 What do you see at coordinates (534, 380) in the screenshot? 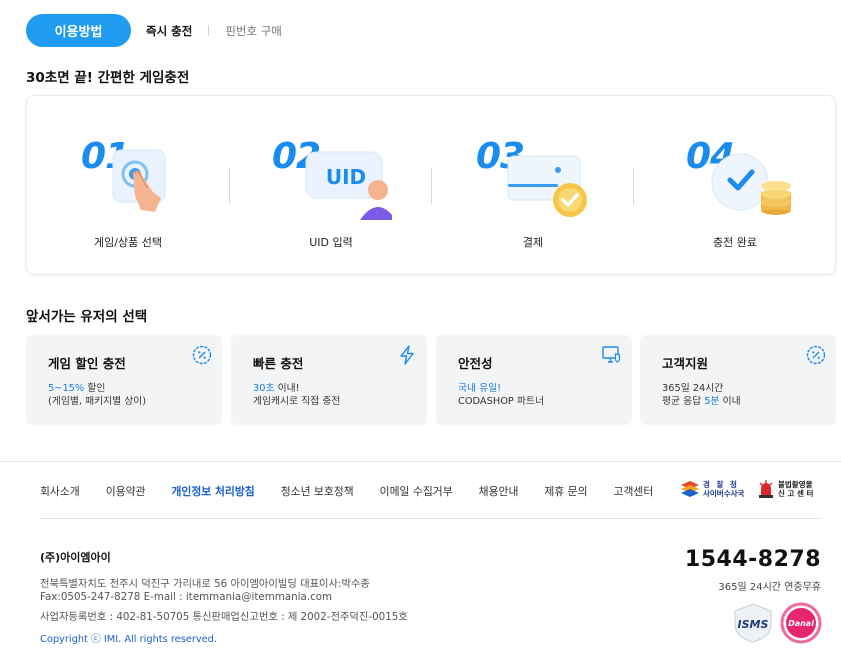
I see `feature-card-safety: 안전성 국내 유일! CODASHOP 파트너` at bounding box center [534, 380].